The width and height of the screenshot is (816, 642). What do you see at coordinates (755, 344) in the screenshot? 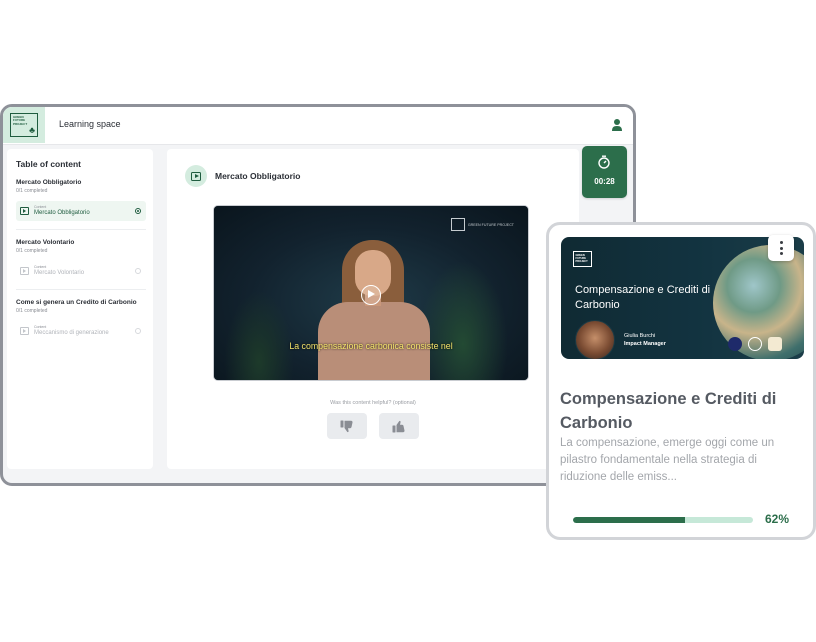
I see `b-corp-badge` at bounding box center [755, 344].